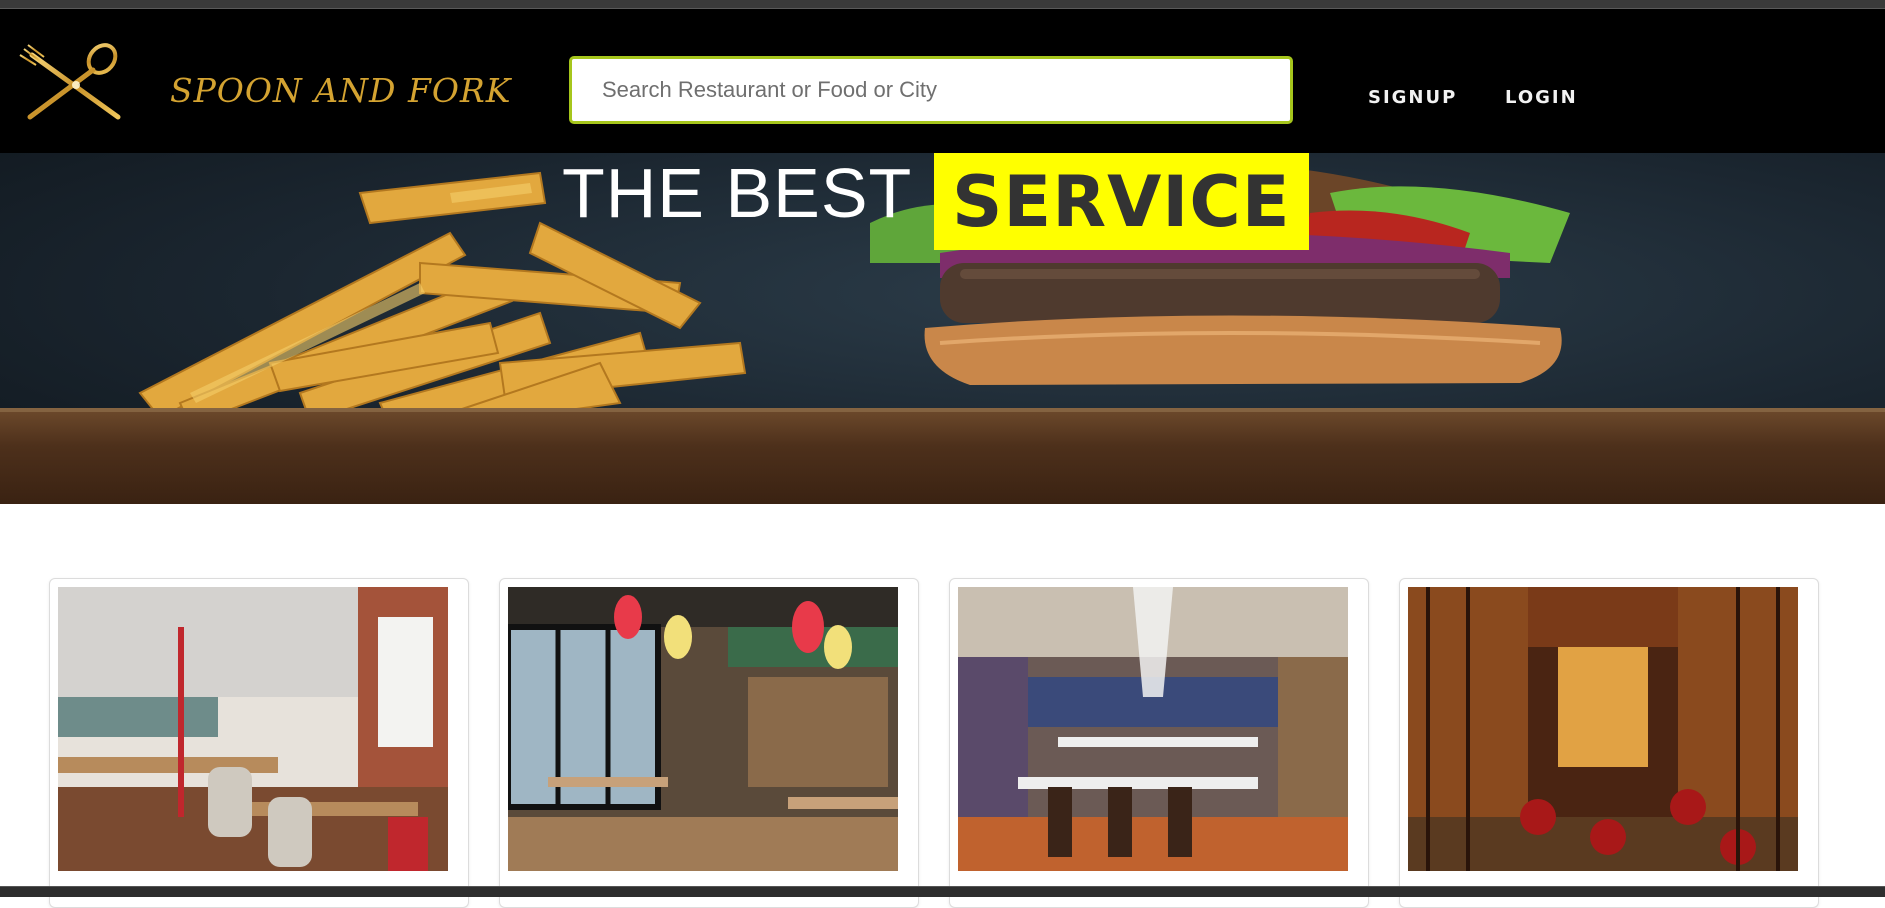 Image resolution: width=1885 pixels, height=908 pixels. What do you see at coordinates (1541, 97) in the screenshot?
I see `login-link: LOGIN` at bounding box center [1541, 97].